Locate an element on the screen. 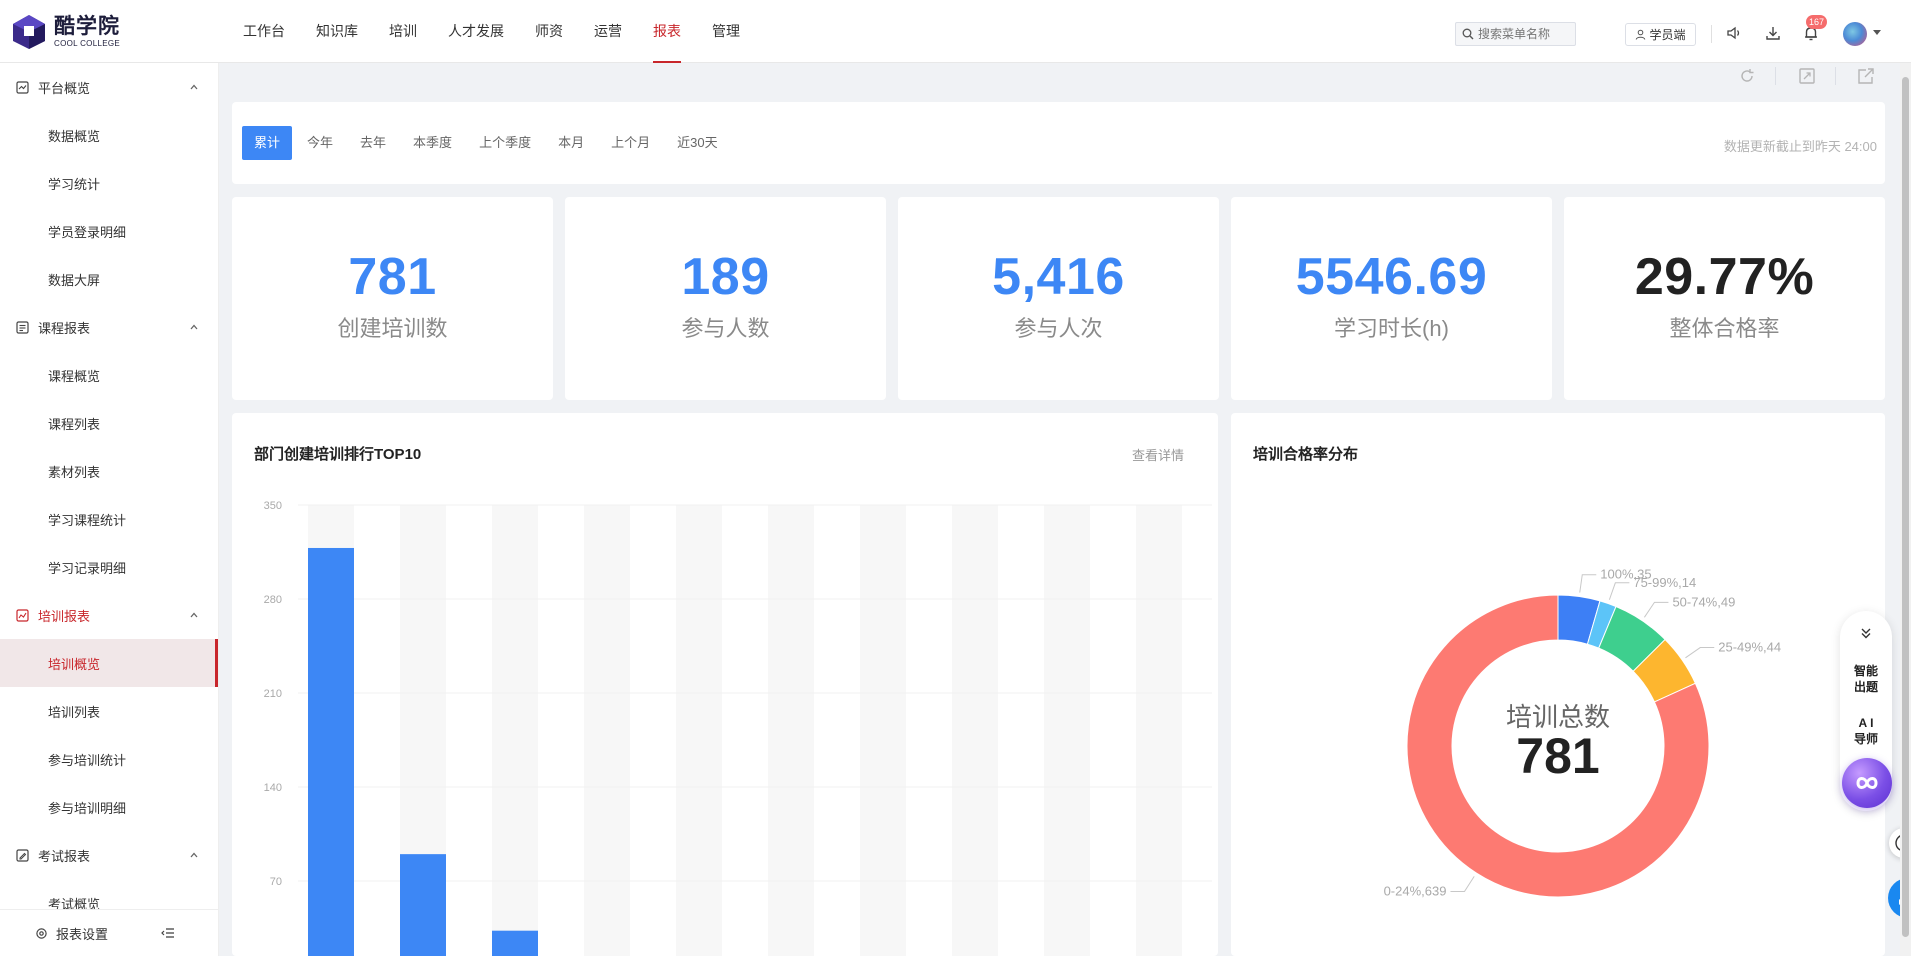 The image size is (1911, 956). sidebar-item-training-participation-stats: 参与培训统计 is located at coordinates (109, 759).